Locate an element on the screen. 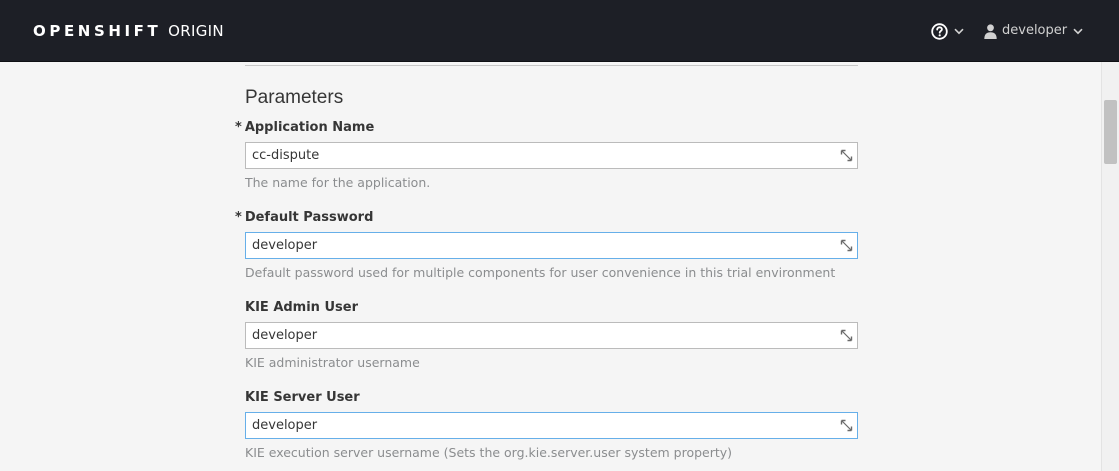 The width and height of the screenshot is (1119, 471). kie-server-user-input is located at coordinates (538, 425).